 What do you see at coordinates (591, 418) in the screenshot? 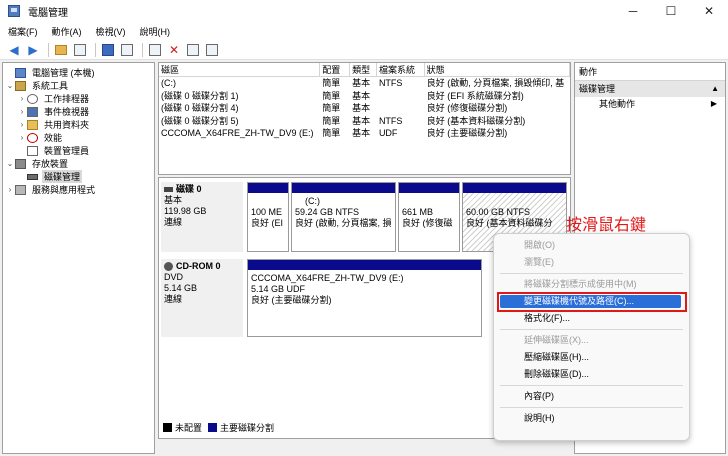
I see `ctx-help: 說明(H)` at bounding box center [591, 418].